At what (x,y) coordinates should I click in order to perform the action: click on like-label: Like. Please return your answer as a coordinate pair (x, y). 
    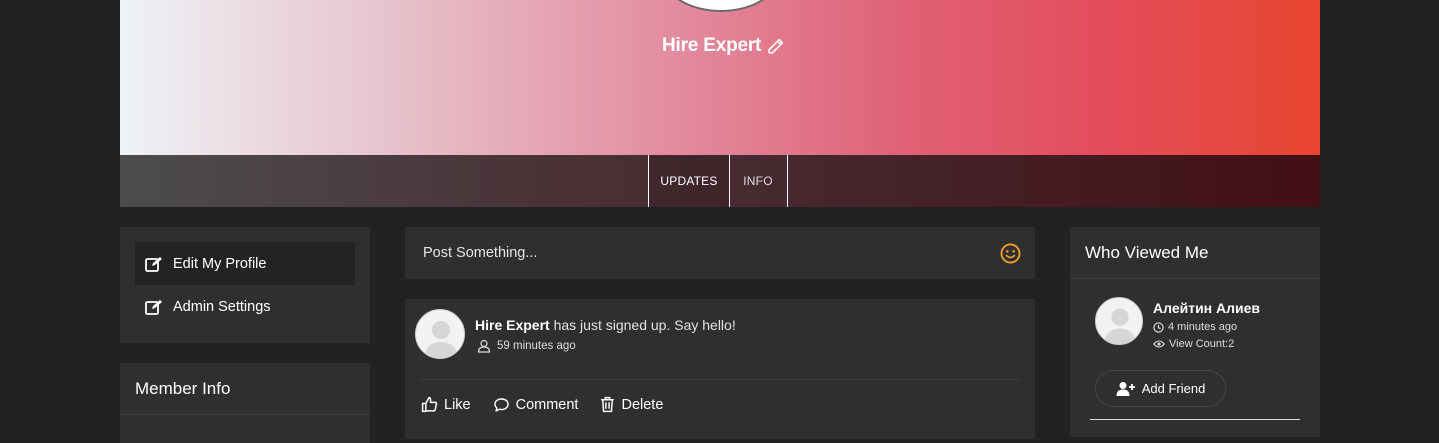
    Looking at the image, I should click on (457, 404).